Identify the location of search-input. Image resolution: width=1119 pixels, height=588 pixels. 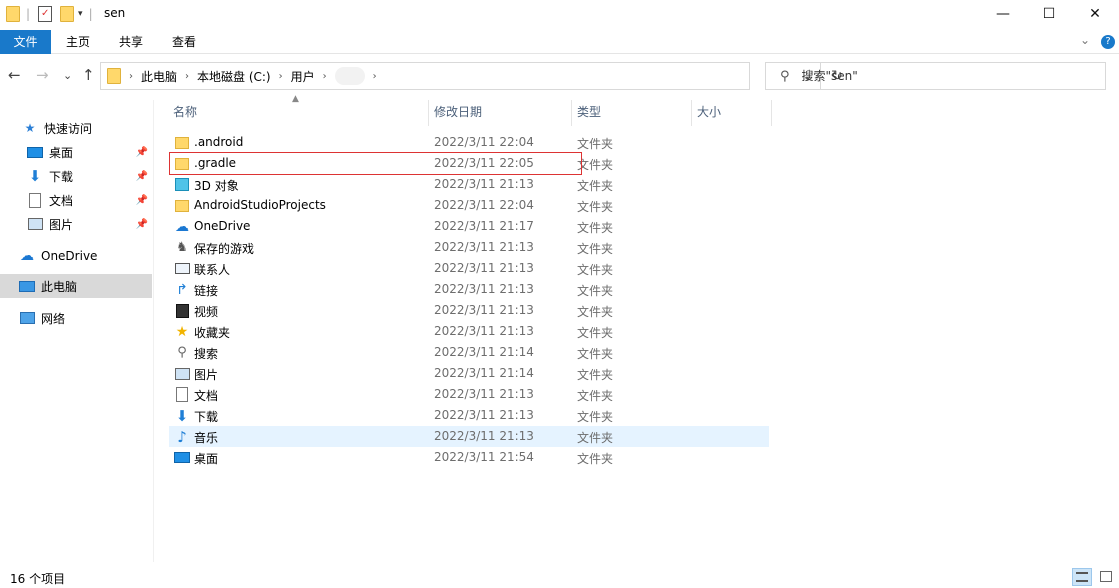
(941, 76).